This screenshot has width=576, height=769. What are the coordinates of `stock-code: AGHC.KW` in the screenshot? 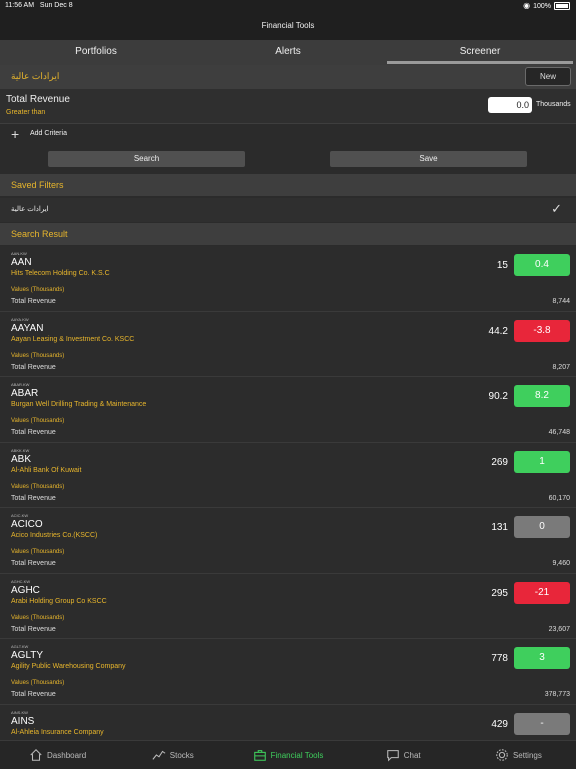 It's located at (21, 581).